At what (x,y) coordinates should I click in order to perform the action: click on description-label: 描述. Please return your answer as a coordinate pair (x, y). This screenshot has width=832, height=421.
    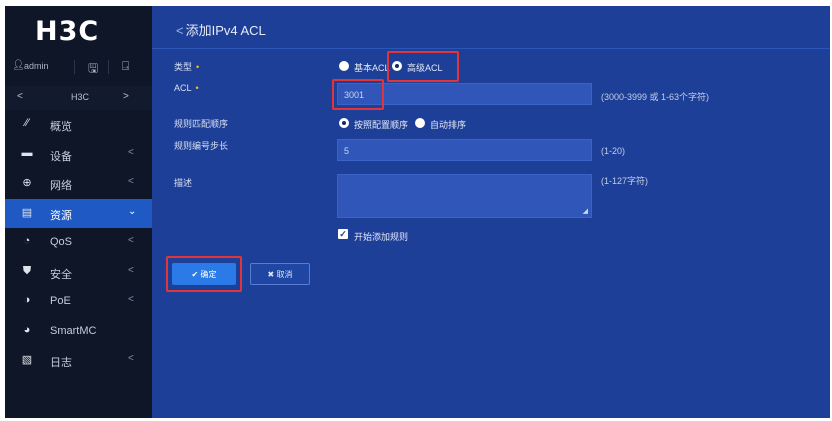
    Looking at the image, I should click on (183, 183).